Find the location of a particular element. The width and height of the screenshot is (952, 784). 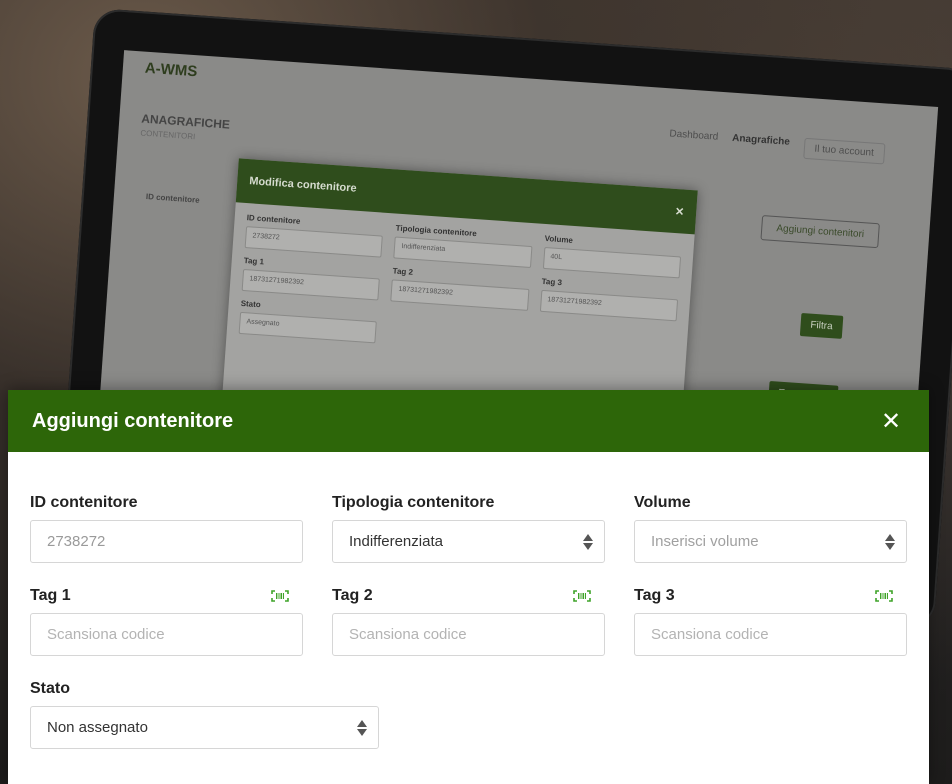

tag2-placeholder: Scansiona codice is located at coordinates (408, 634).